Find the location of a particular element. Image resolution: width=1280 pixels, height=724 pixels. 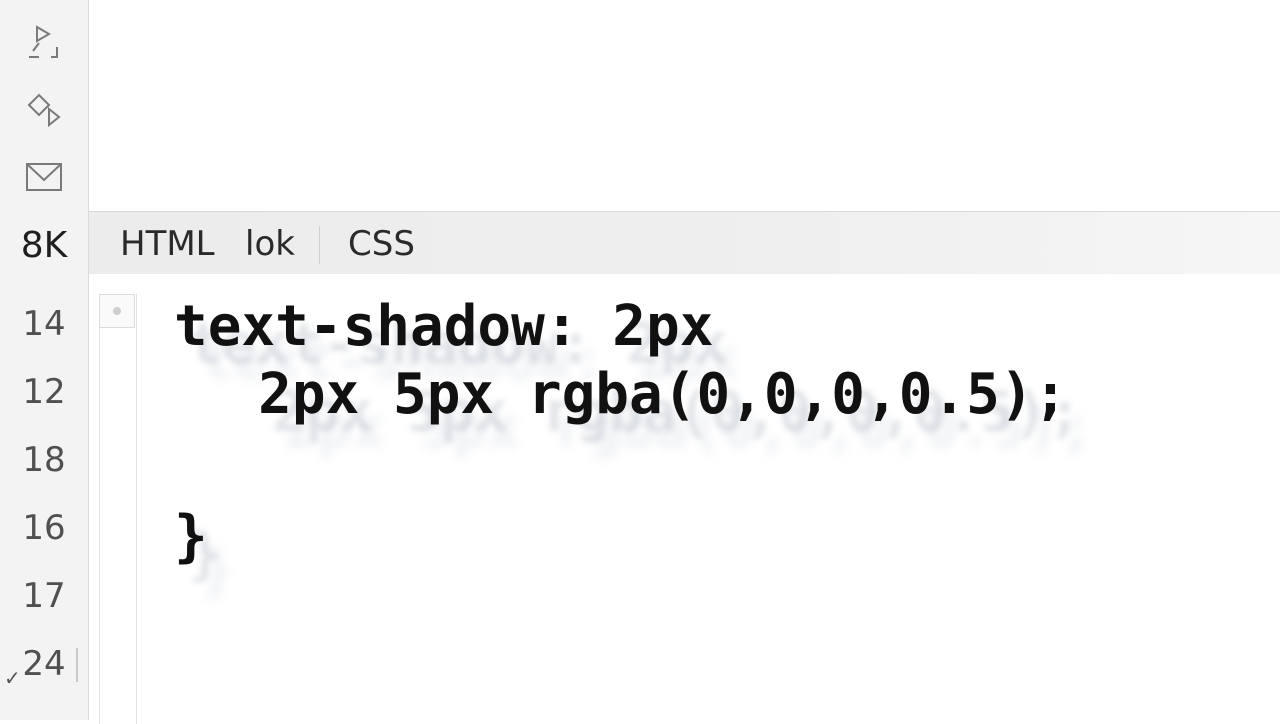

line-number: 12 is located at coordinates (44, 392).